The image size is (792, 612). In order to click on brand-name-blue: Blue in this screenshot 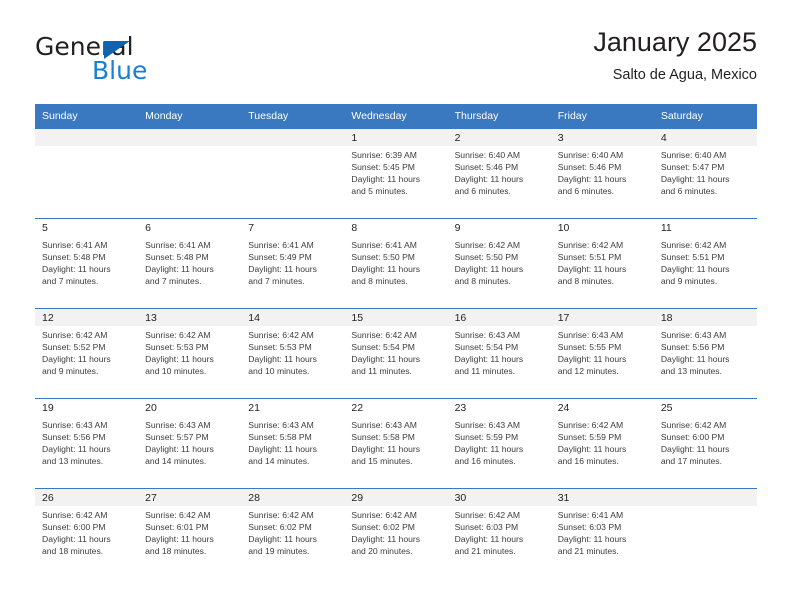, I will do `click(120, 70)`.